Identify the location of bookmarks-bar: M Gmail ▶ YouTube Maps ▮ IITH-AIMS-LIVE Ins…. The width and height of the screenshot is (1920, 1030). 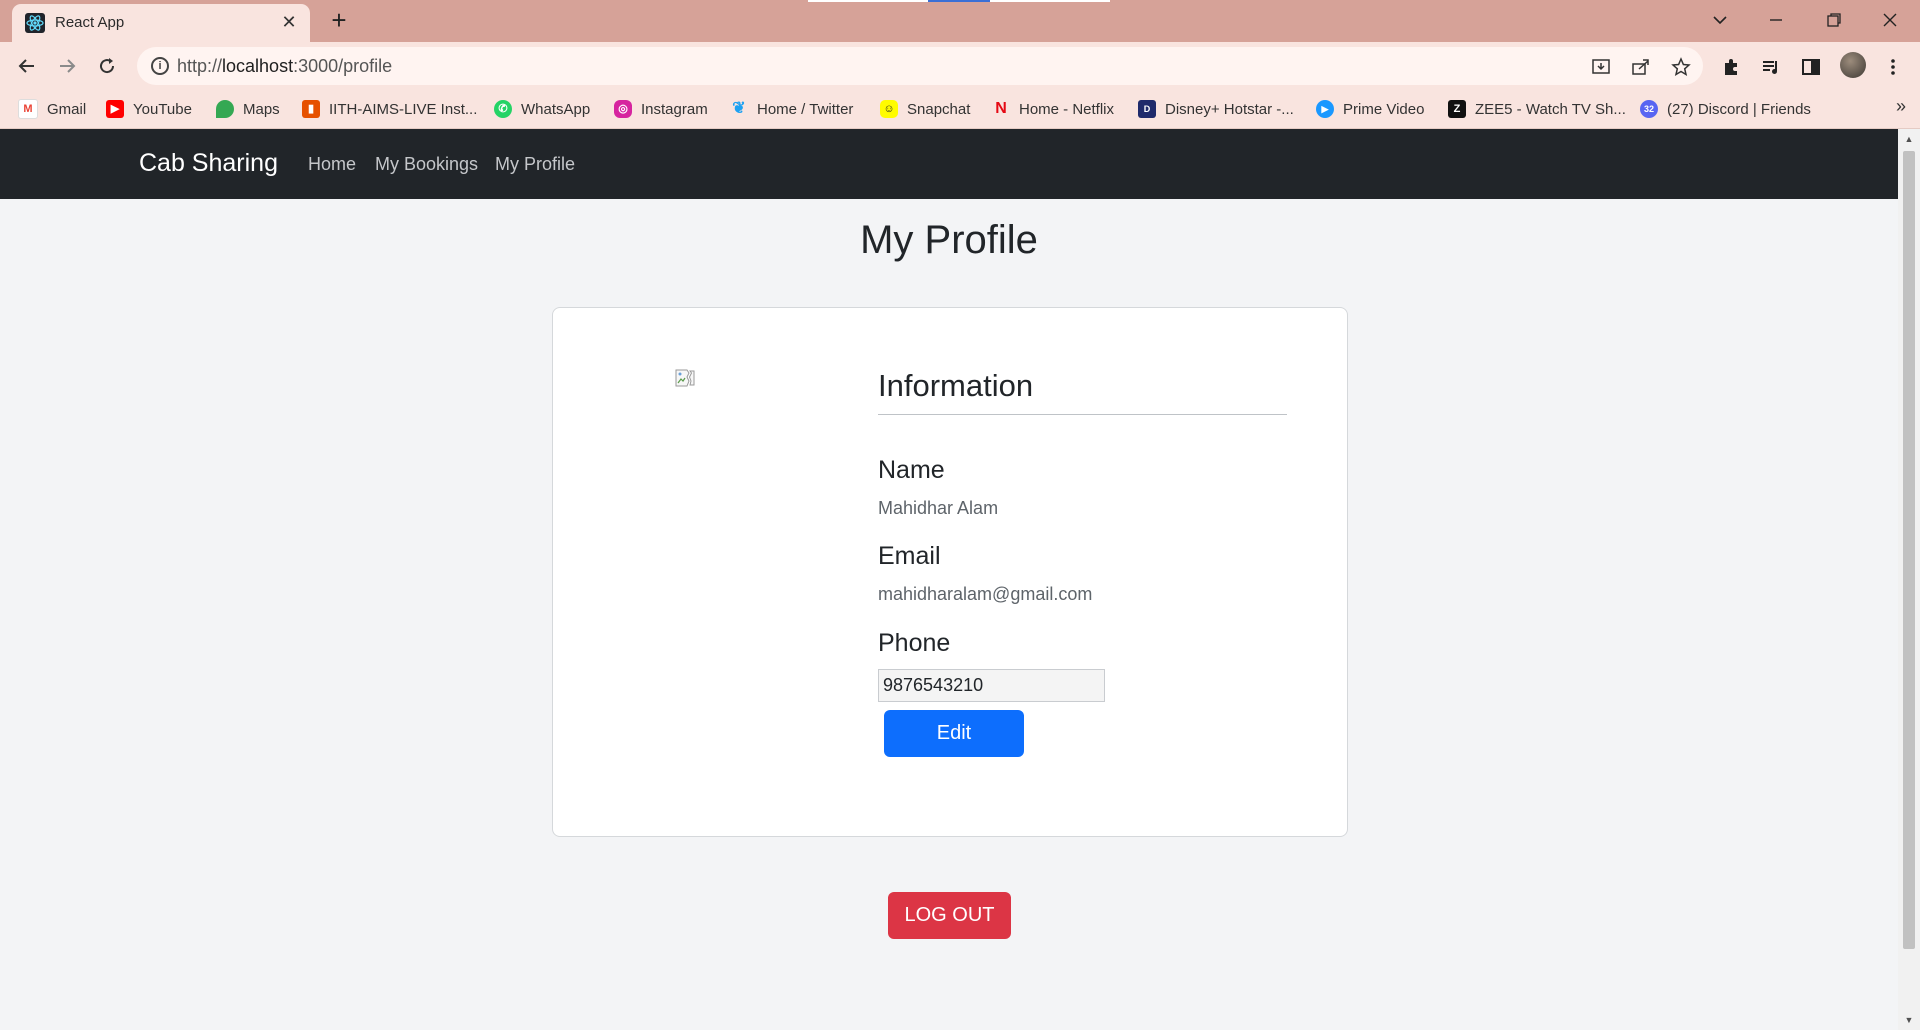
(960, 109).